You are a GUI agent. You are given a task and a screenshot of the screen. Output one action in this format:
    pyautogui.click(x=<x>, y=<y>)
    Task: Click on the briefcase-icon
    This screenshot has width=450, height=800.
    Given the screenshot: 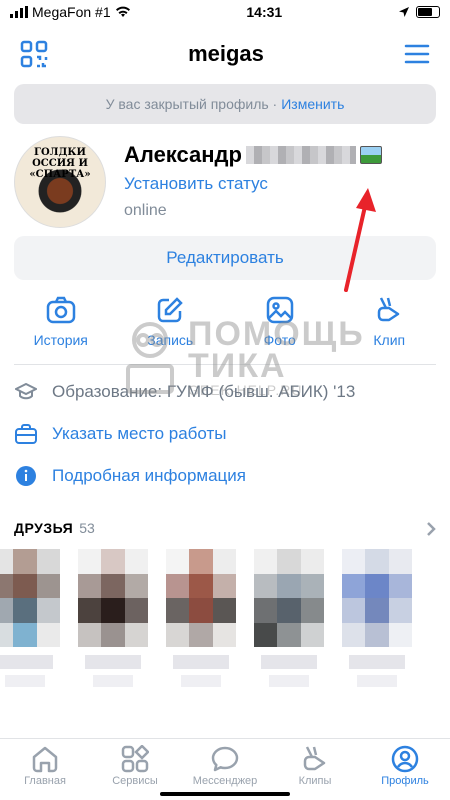 What is the action you would take?
    pyautogui.click(x=26, y=434)
    